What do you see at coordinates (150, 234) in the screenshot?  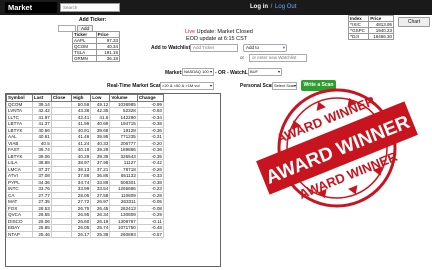 I see `change-cell: -0.57` at bounding box center [150, 234].